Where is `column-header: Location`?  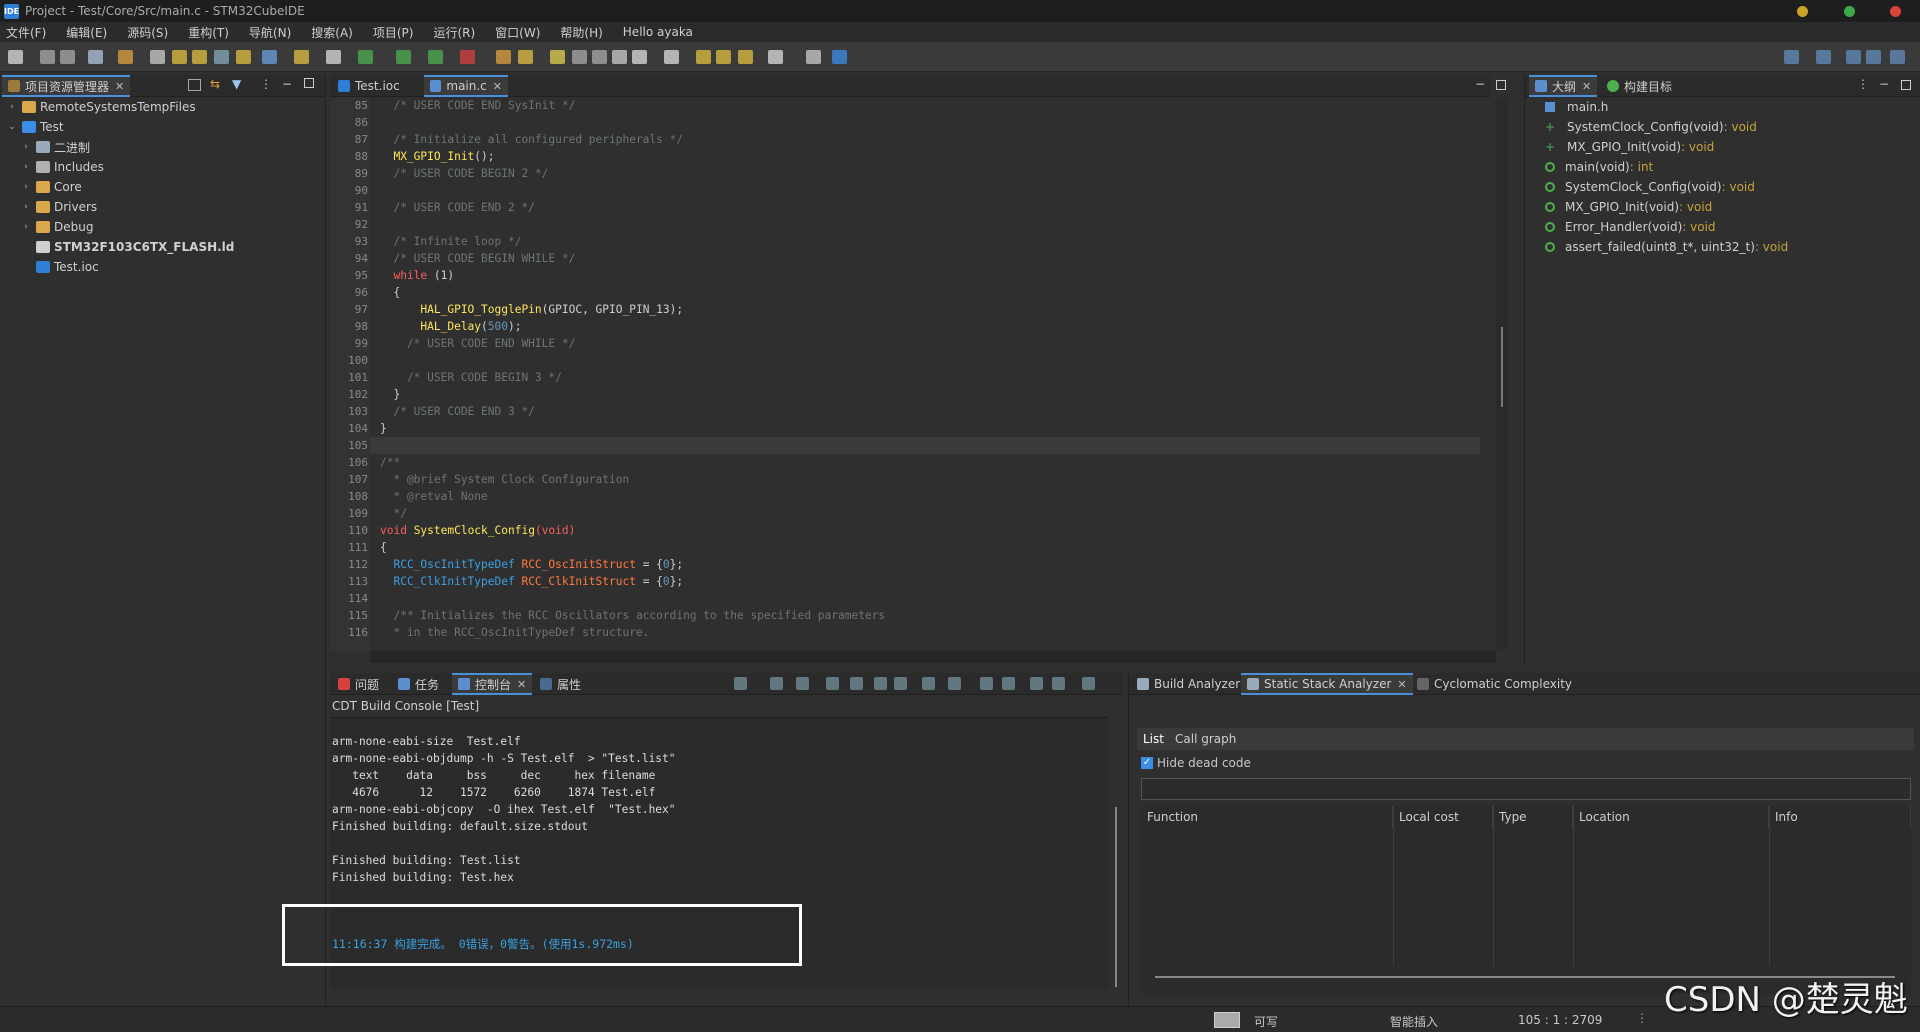
column-header: Location is located at coordinates (1671, 817).